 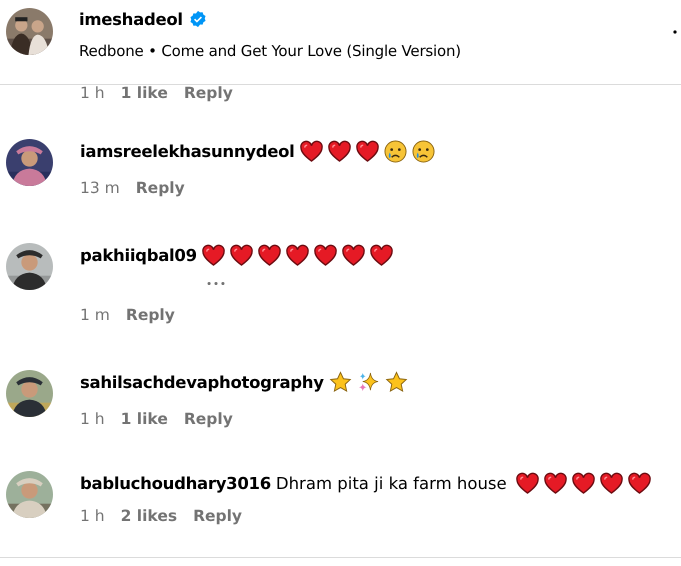 I want to click on username: imeshadeol, so click(x=131, y=19).